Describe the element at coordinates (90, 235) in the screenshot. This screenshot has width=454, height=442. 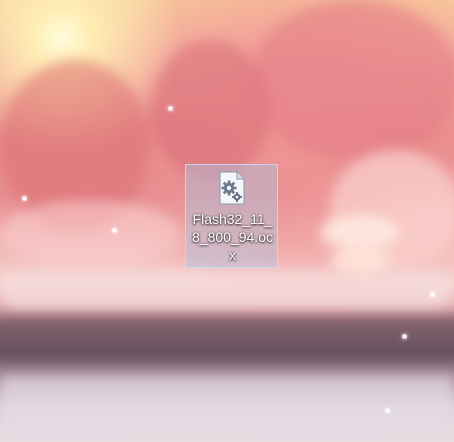
I see `wallpaper-snow` at that location.